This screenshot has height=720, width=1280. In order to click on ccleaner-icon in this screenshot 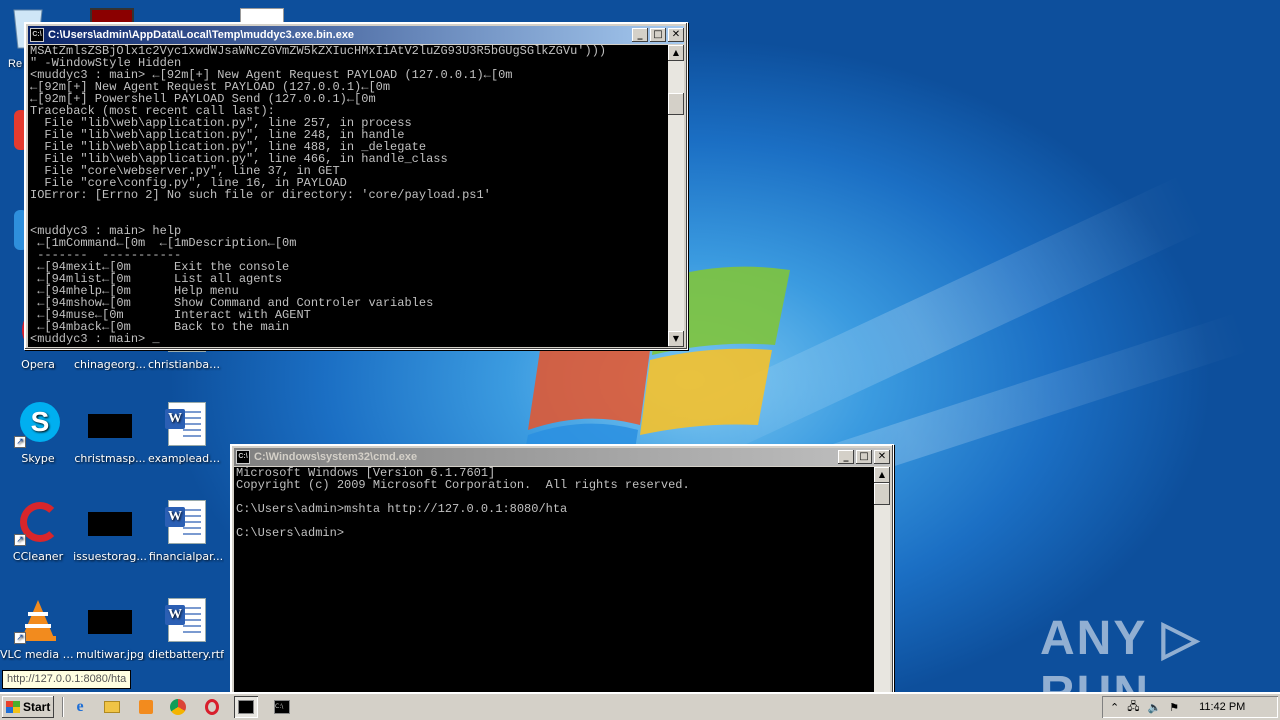, I will do `click(40, 522)`.